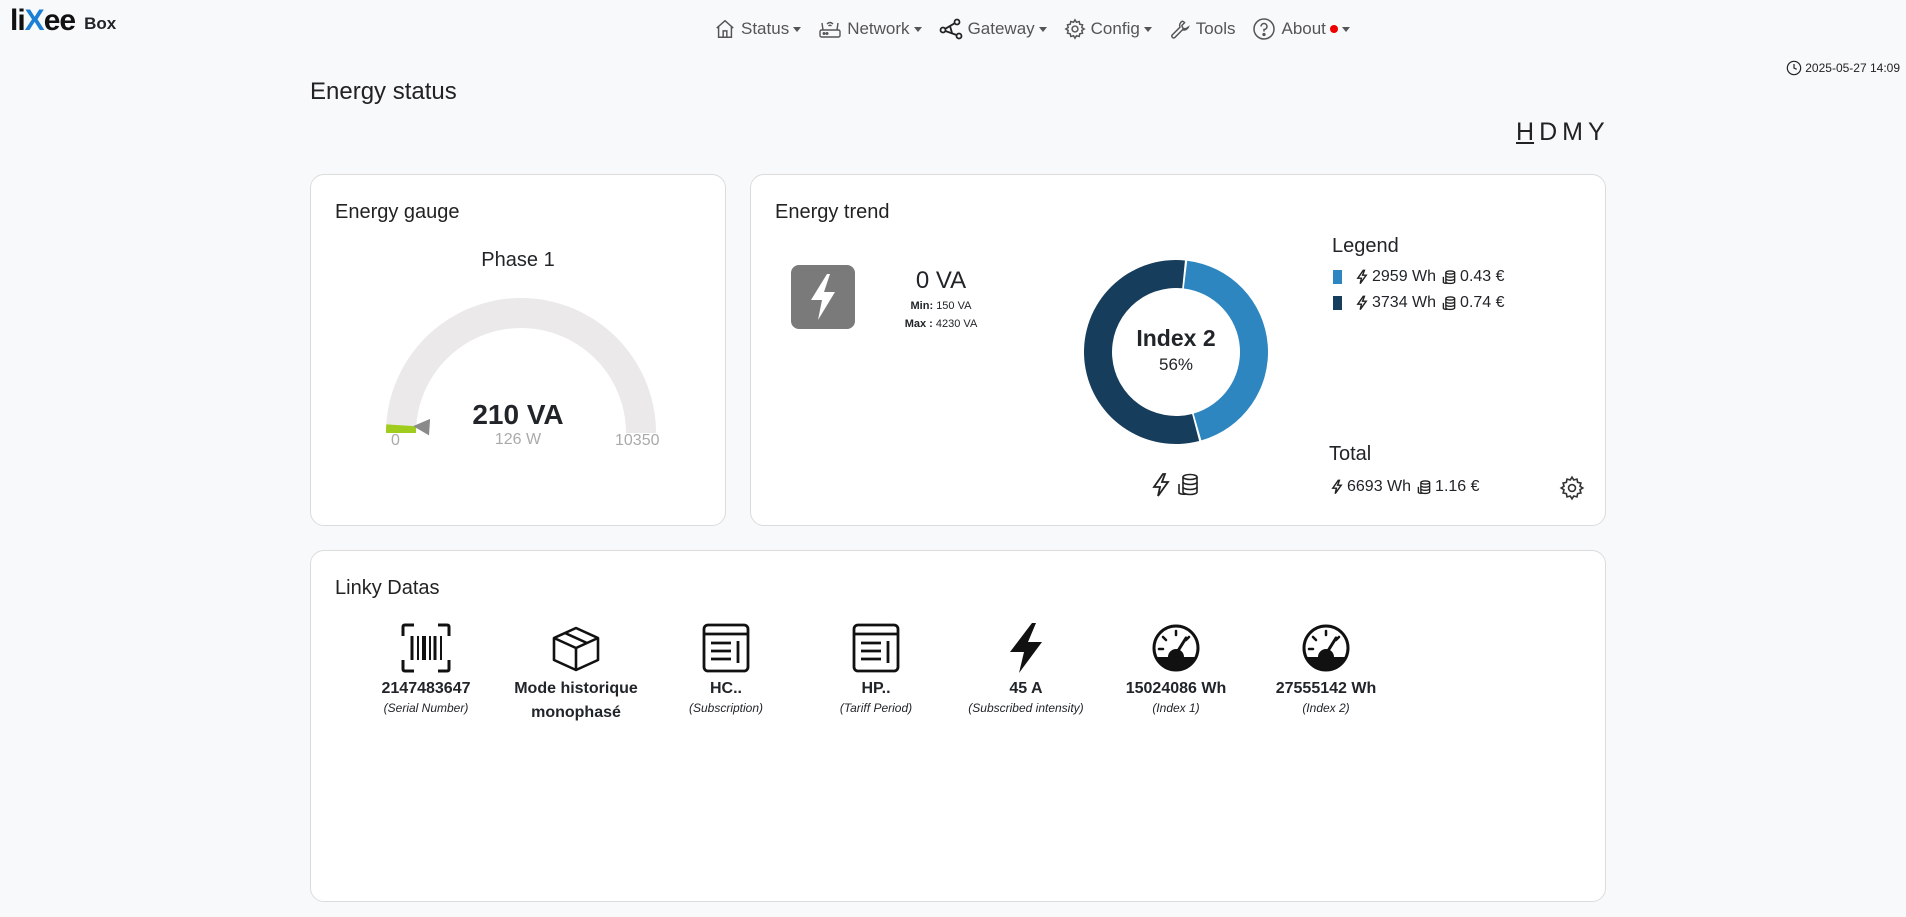 Image resolution: width=1906 pixels, height=917 pixels. Describe the element at coordinates (1176, 688) in the screenshot. I see `index-1-value: 15024086 Wh` at that location.